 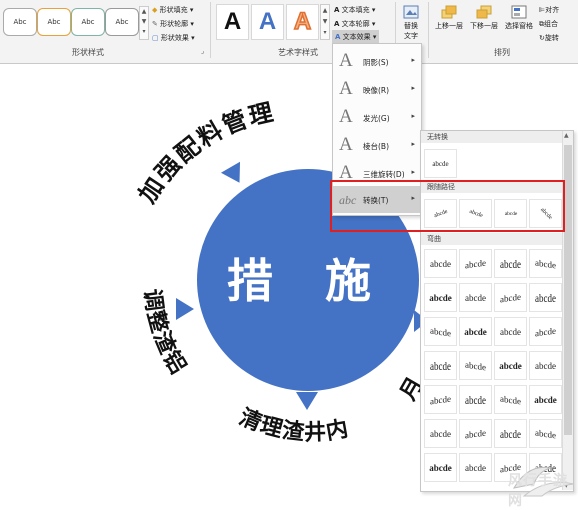 What do you see at coordinates (165, 334) in the screenshot?
I see `left-arc-text: 调整渣铝` at bounding box center [165, 334].